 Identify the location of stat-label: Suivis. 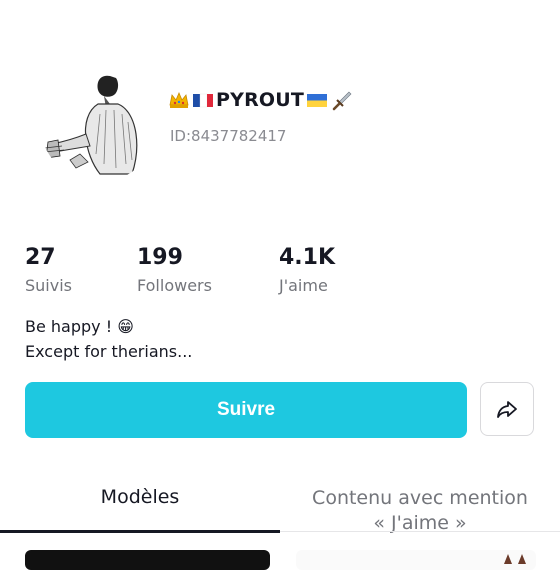
(48, 285).